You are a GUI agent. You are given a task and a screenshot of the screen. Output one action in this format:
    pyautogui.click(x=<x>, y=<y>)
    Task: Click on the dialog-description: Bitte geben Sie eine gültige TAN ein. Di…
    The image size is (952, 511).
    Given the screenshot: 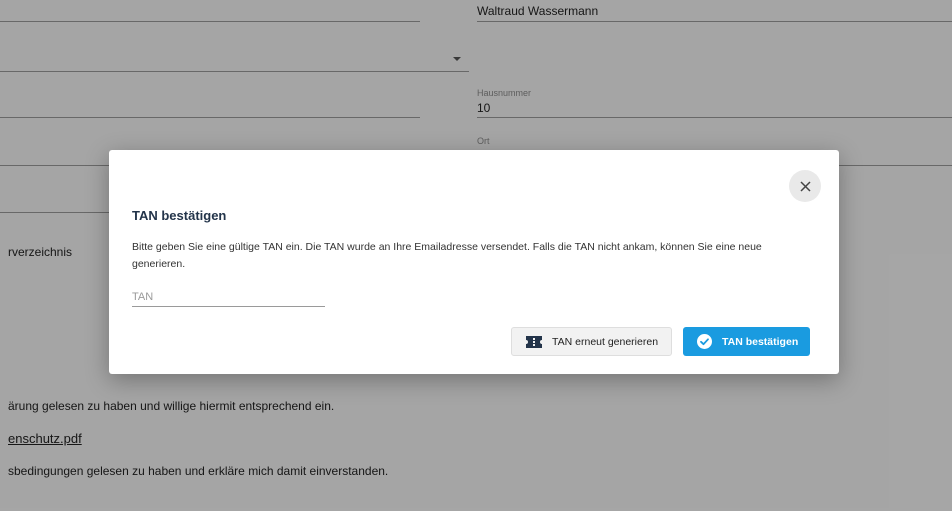 What is the action you would take?
    pyautogui.click(x=447, y=255)
    